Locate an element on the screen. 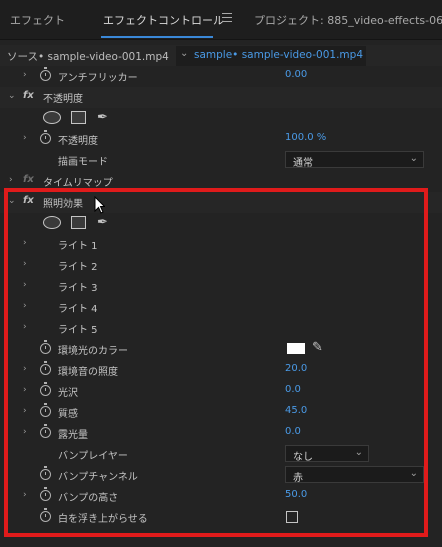 Image resolution: width=442 pixels, height=547 pixels. exposure-label: 露光量 is located at coordinates (73, 435).